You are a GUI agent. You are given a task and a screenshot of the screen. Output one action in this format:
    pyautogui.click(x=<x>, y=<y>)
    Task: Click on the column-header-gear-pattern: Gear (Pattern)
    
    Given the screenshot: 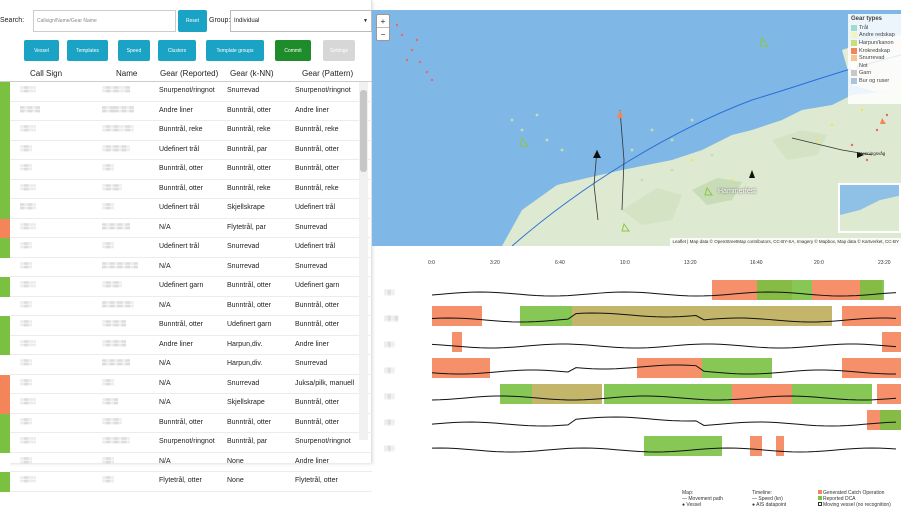 What is the action you would take?
    pyautogui.click(x=327, y=73)
    